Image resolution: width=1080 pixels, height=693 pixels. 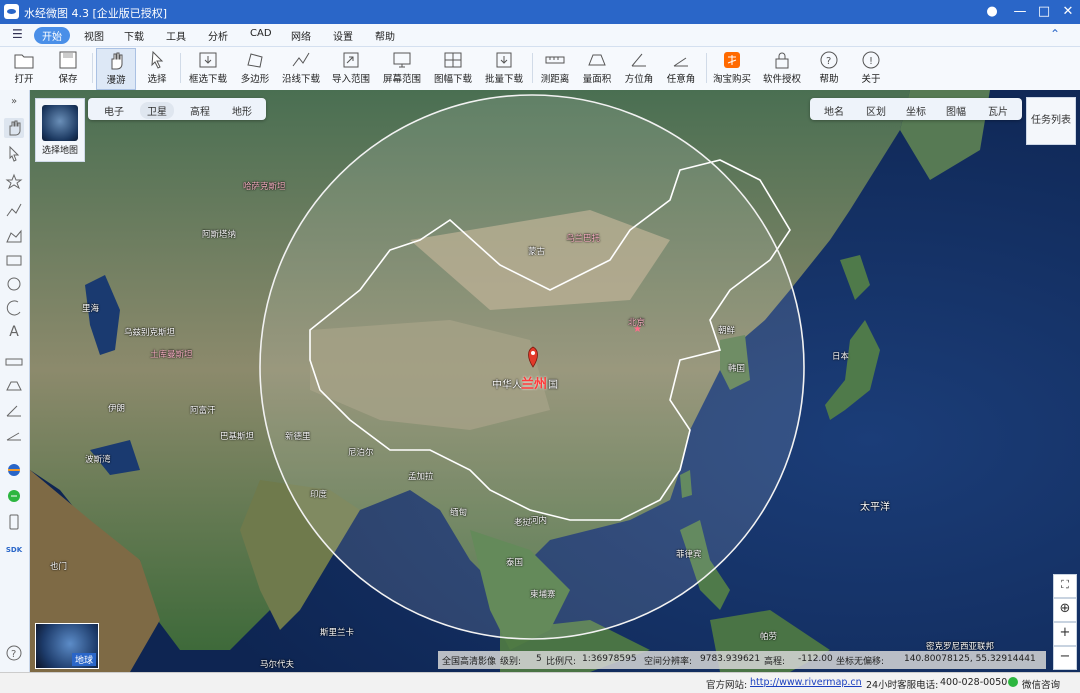 I want to click on level-label: 级别:, so click(x=511, y=662).